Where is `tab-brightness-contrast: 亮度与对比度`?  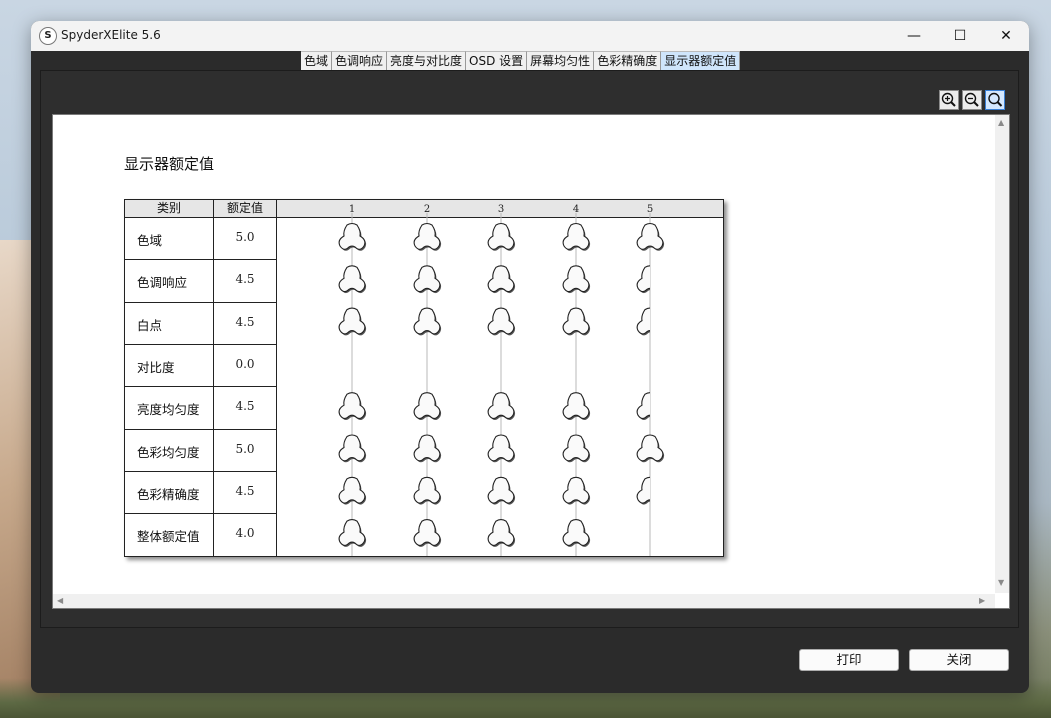
tab-brightness-contrast: 亮度与对比度 is located at coordinates (427, 61).